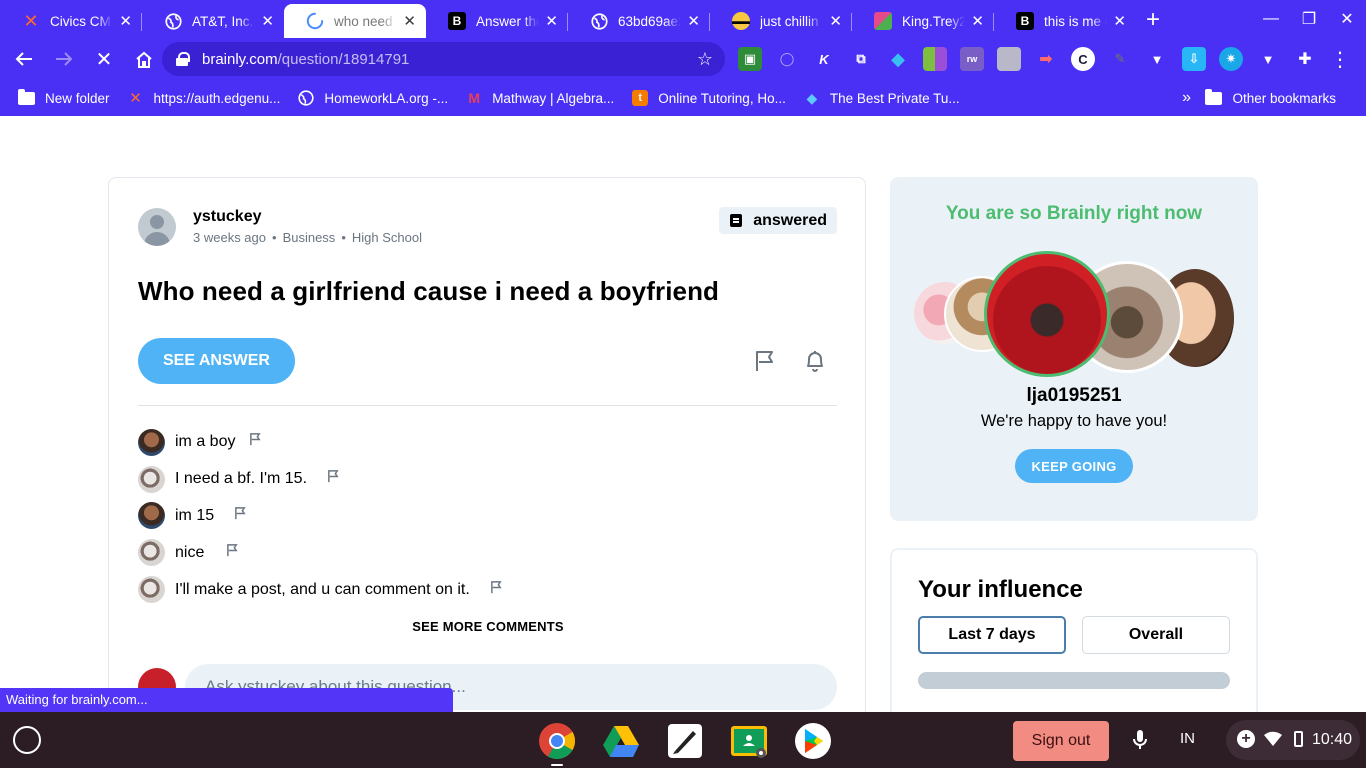 The width and height of the screenshot is (1366, 768). What do you see at coordinates (972, 59) in the screenshot?
I see `rw-extension-icon: rw` at bounding box center [972, 59].